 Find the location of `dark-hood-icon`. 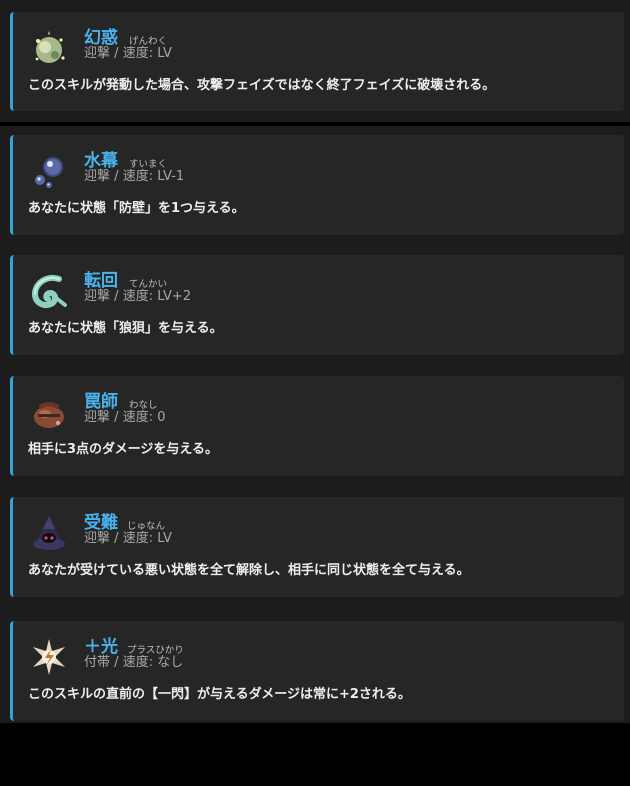

dark-hood-icon is located at coordinates (49, 533).